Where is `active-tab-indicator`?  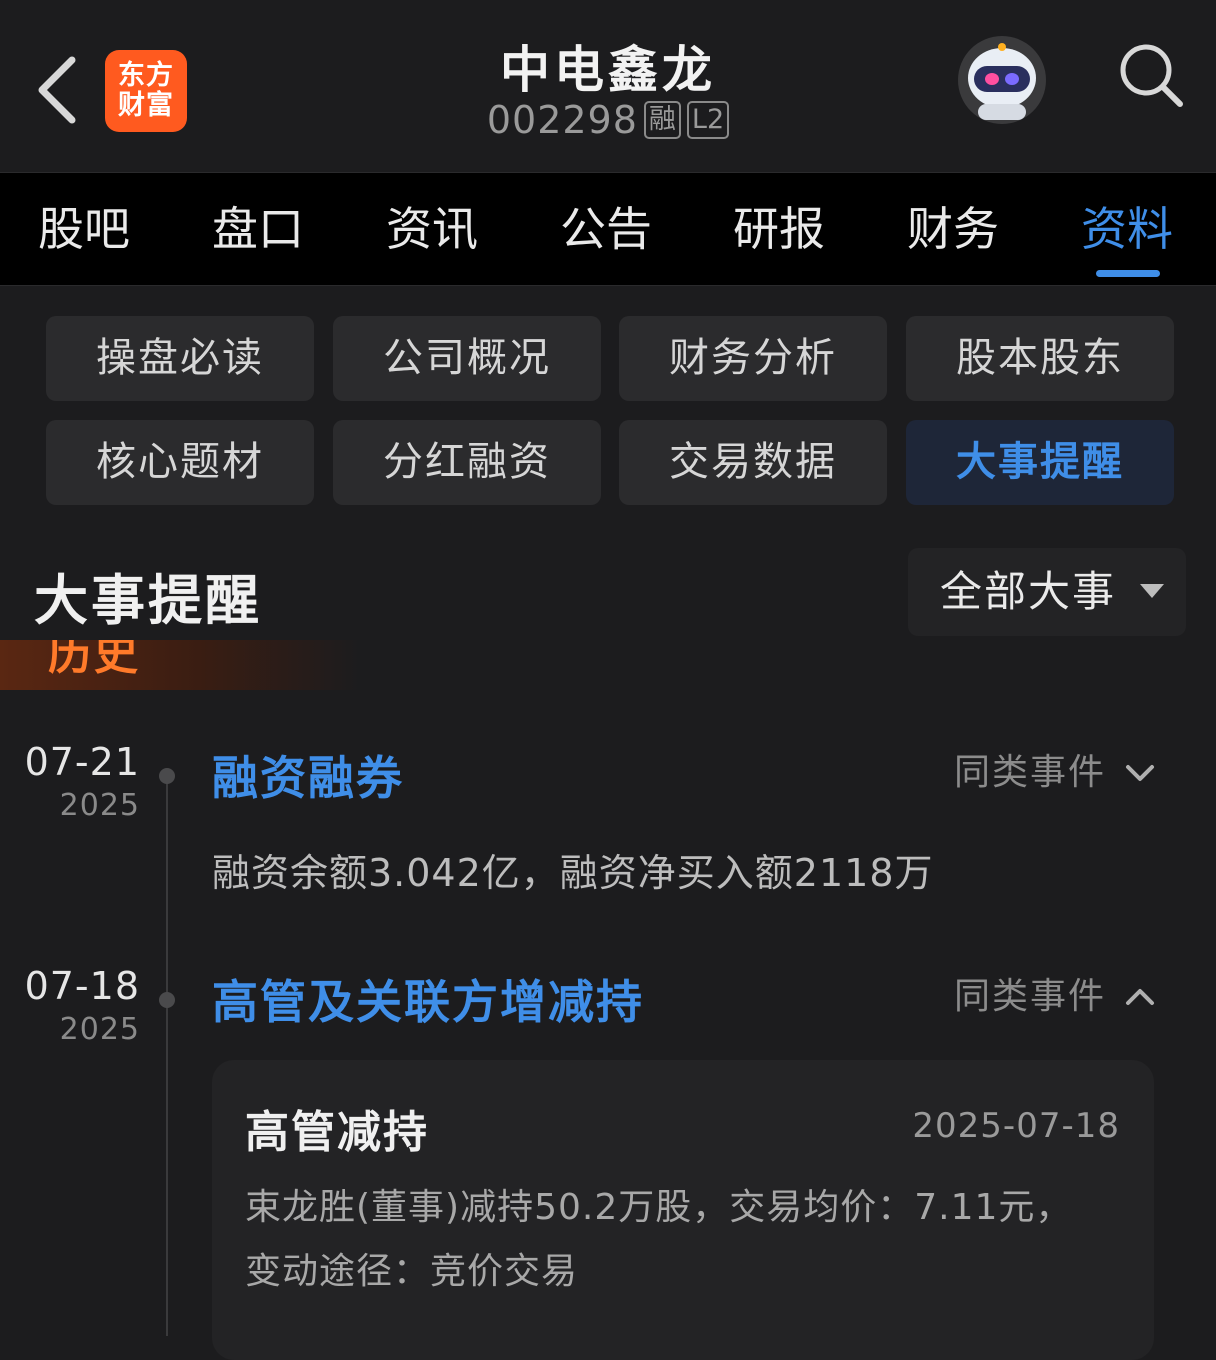
active-tab-indicator is located at coordinates (1128, 273).